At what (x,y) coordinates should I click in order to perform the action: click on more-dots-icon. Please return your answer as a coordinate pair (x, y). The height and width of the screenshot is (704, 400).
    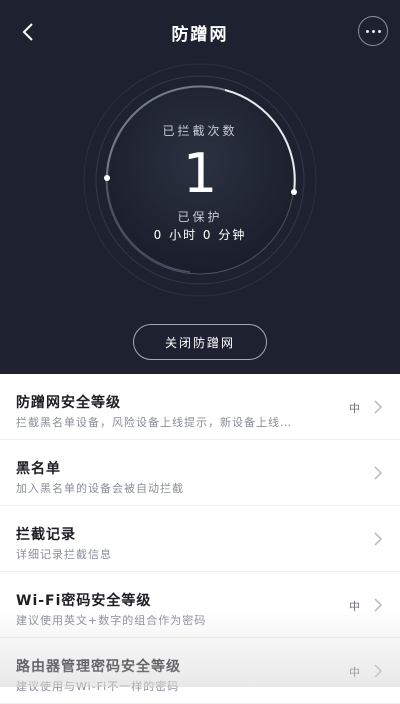
    Looking at the image, I should click on (367, 31).